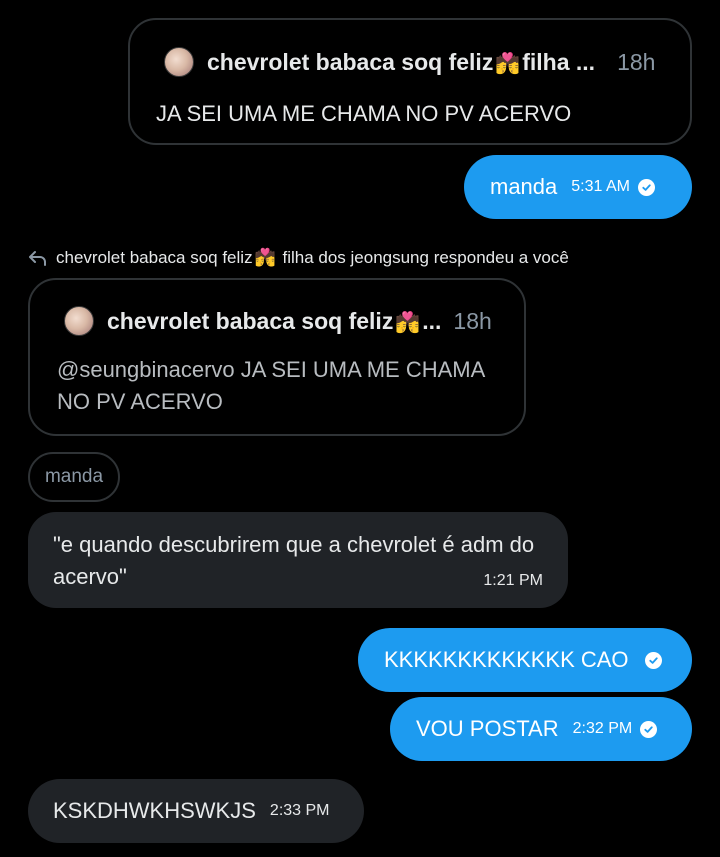 The height and width of the screenshot is (857, 720). Describe the element at coordinates (74, 477) in the screenshot. I see `reply-context-chip: manda` at that location.